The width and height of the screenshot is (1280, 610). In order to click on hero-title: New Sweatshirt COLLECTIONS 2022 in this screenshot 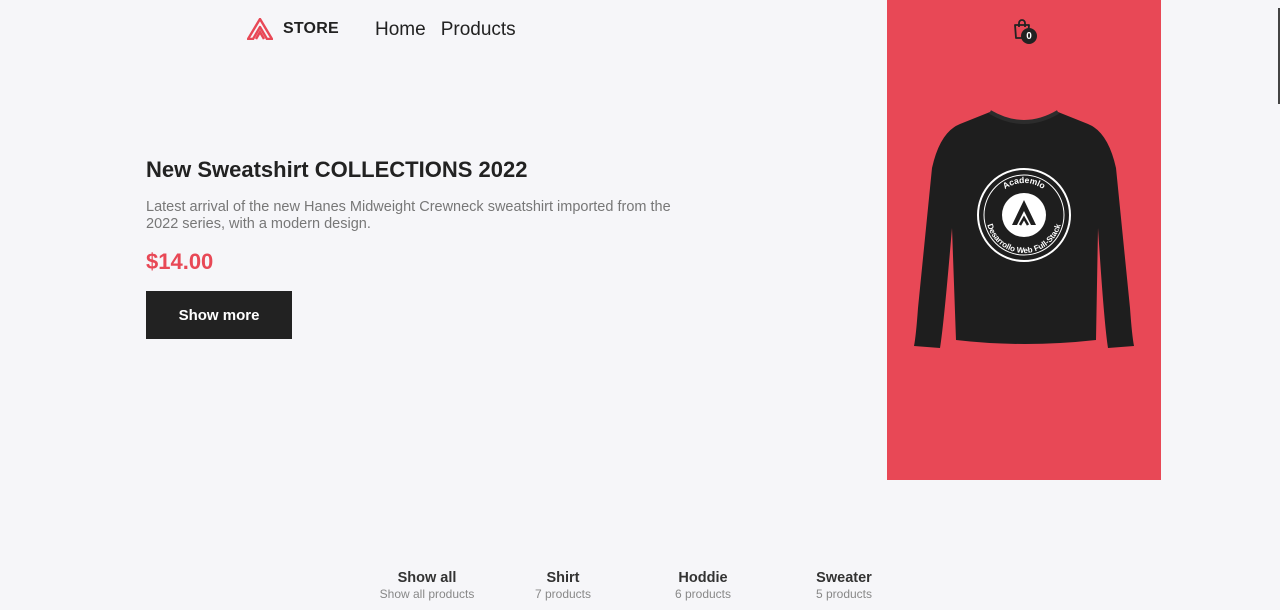, I will do `click(337, 169)`.